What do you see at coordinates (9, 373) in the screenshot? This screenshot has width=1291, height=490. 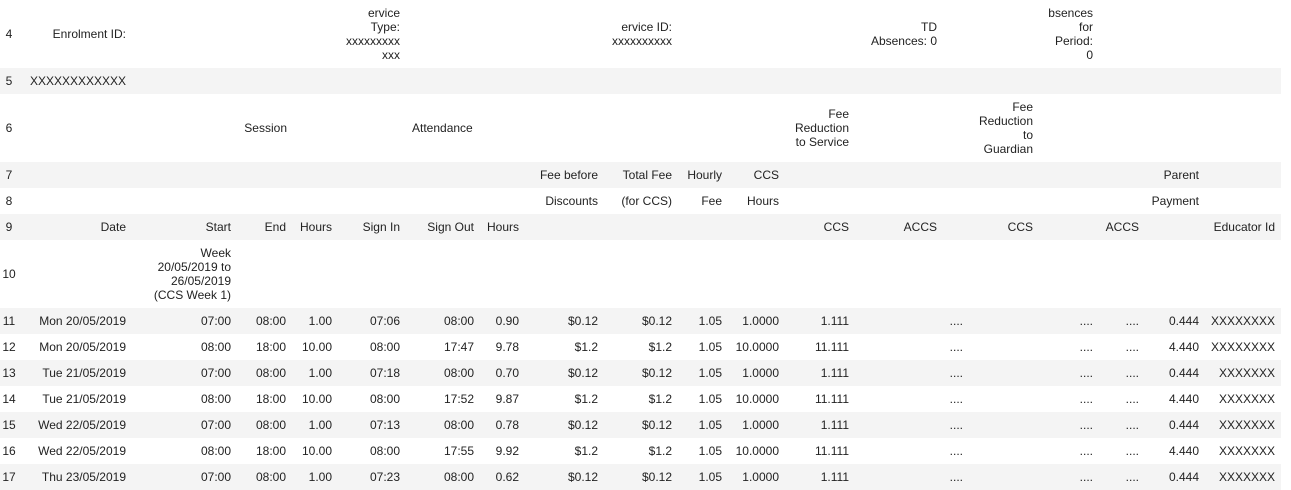 I see `row-number: 13` at bounding box center [9, 373].